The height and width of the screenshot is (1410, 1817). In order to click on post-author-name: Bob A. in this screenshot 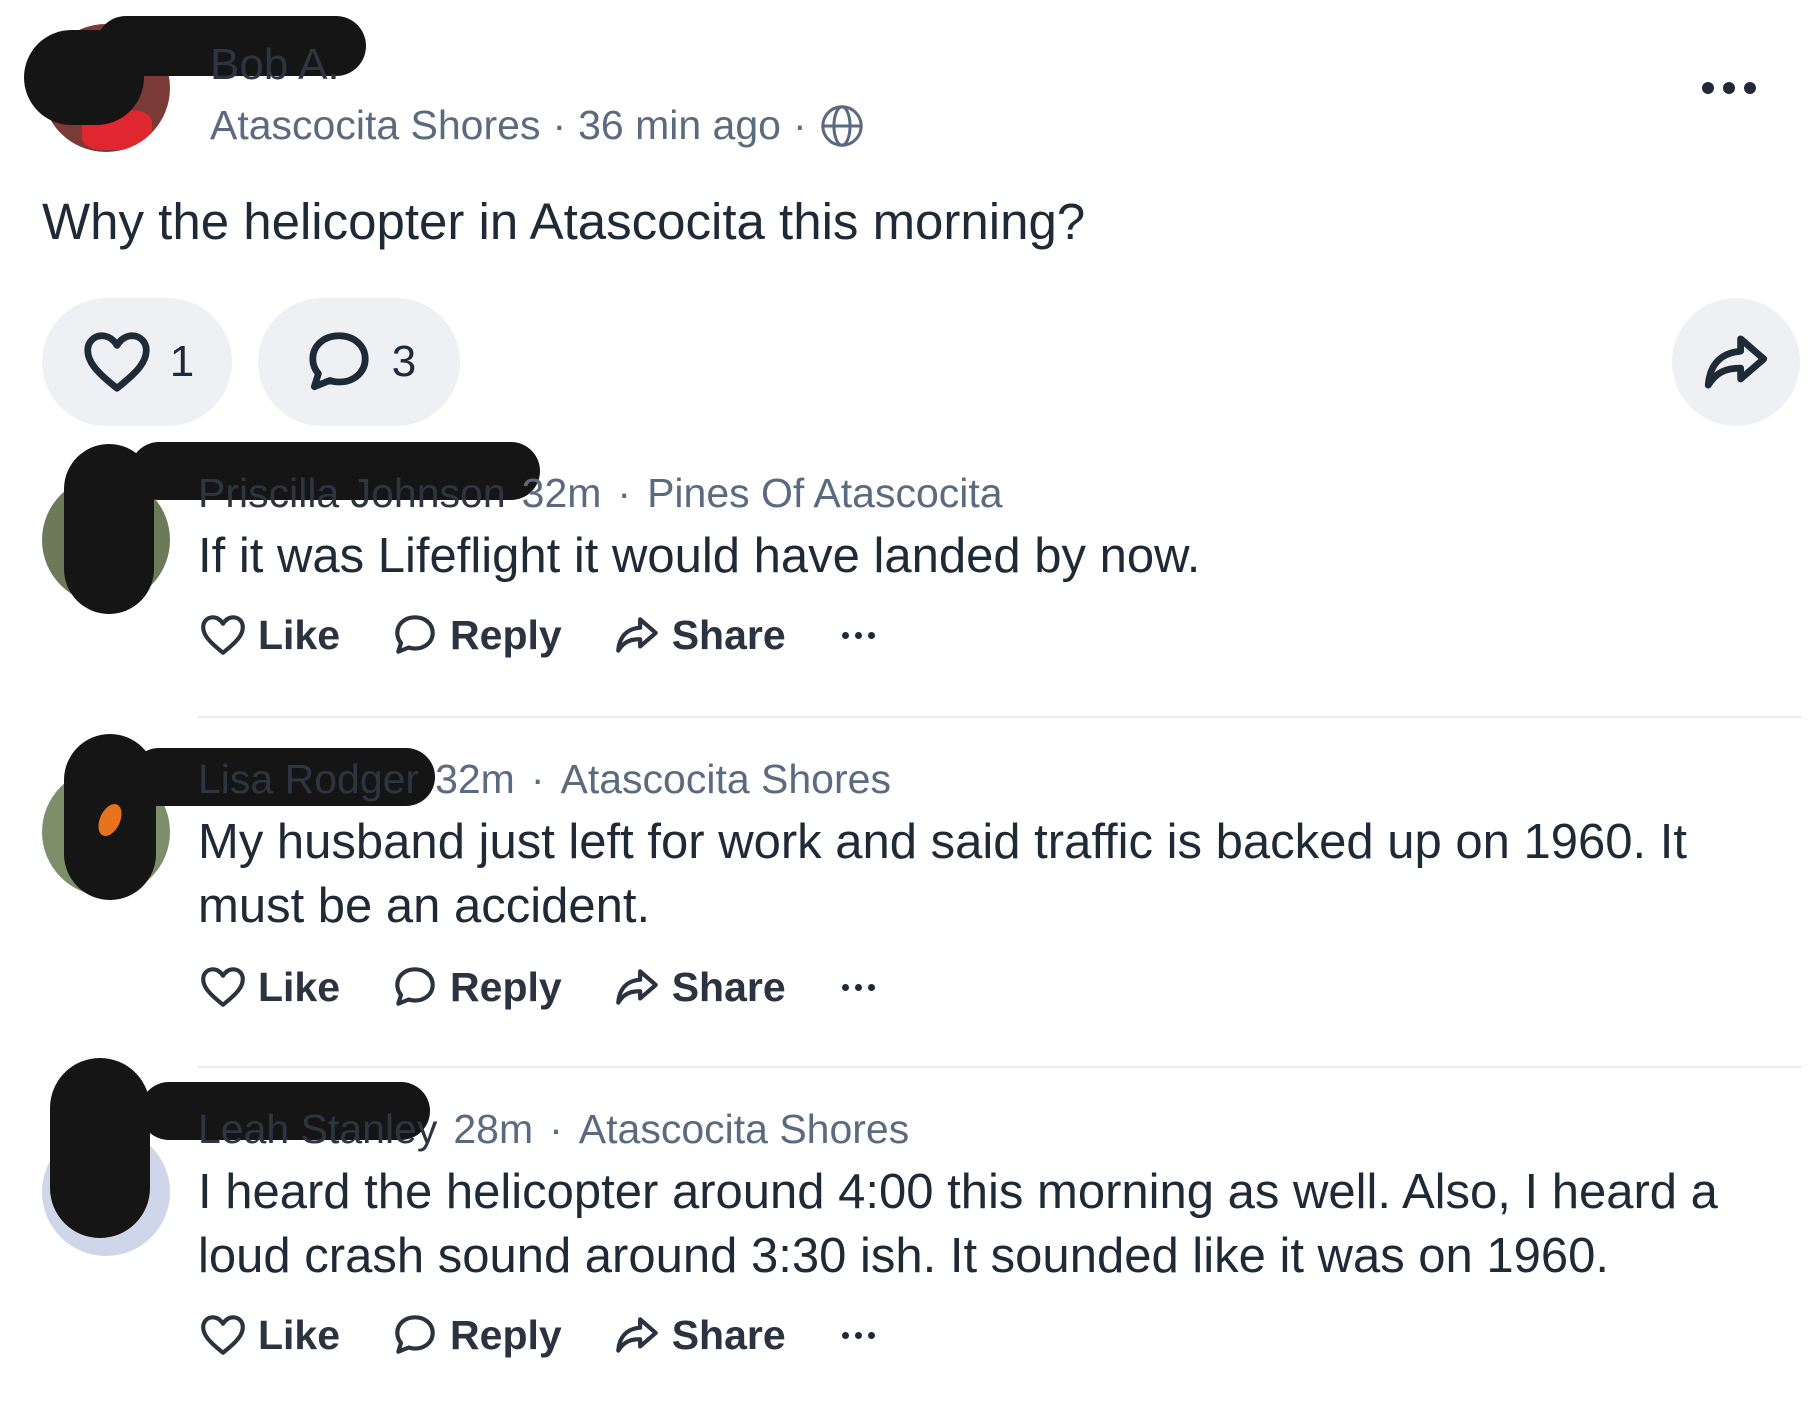, I will do `click(275, 65)`.